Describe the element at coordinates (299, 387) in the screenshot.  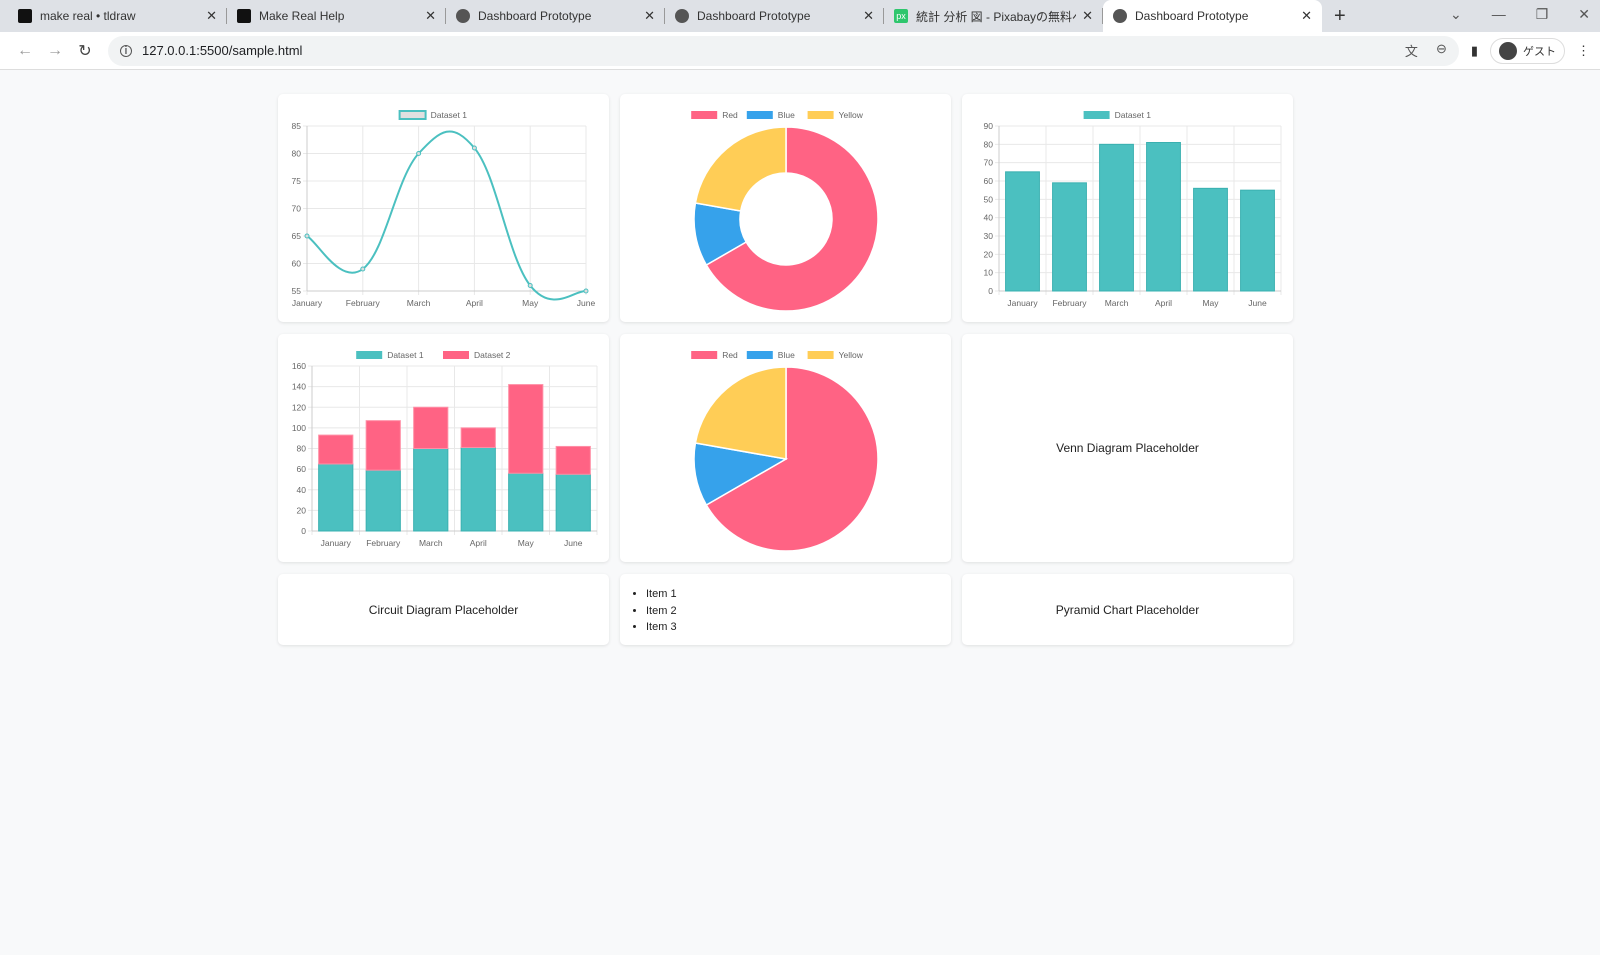
I see `y-tick-label: 140` at that location.